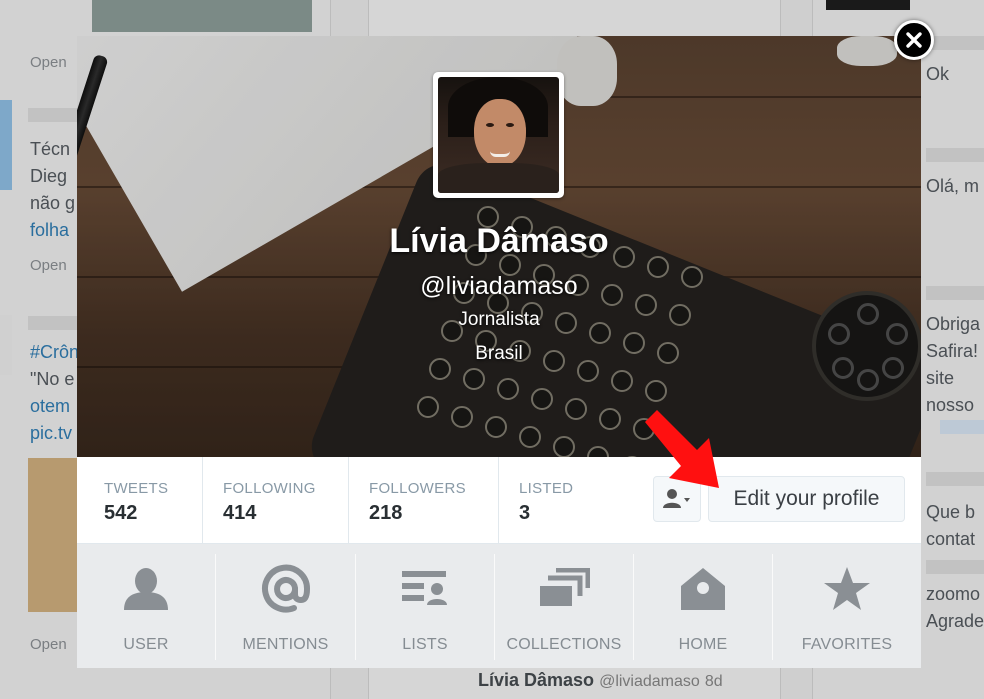 Image resolution: width=984 pixels, height=699 pixels. Describe the element at coordinates (525, 513) in the screenshot. I see `stat-value: 3` at that location.